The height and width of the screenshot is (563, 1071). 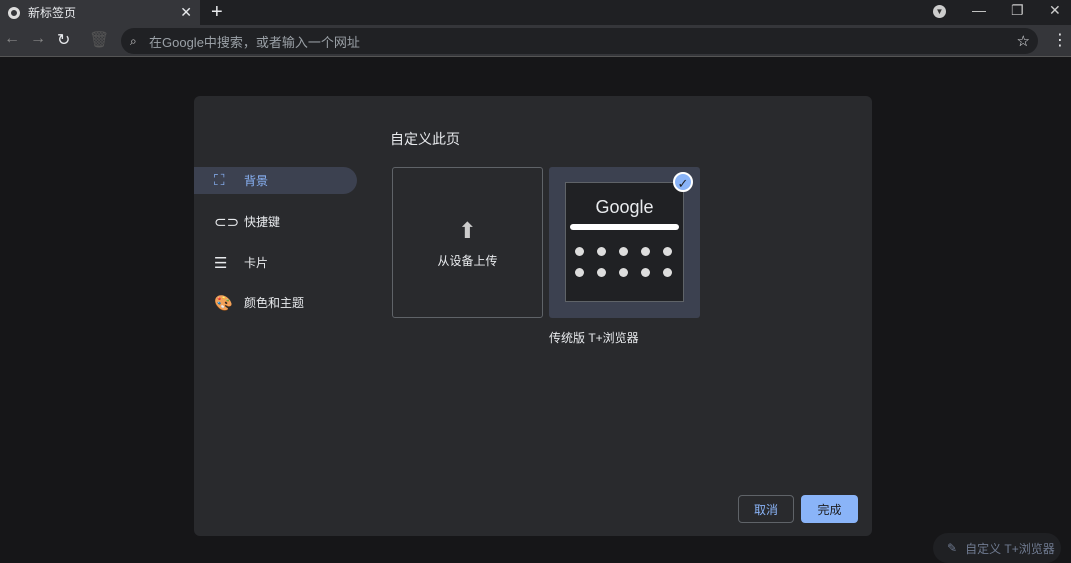 I want to click on search-bar-preview, so click(x=624, y=227).